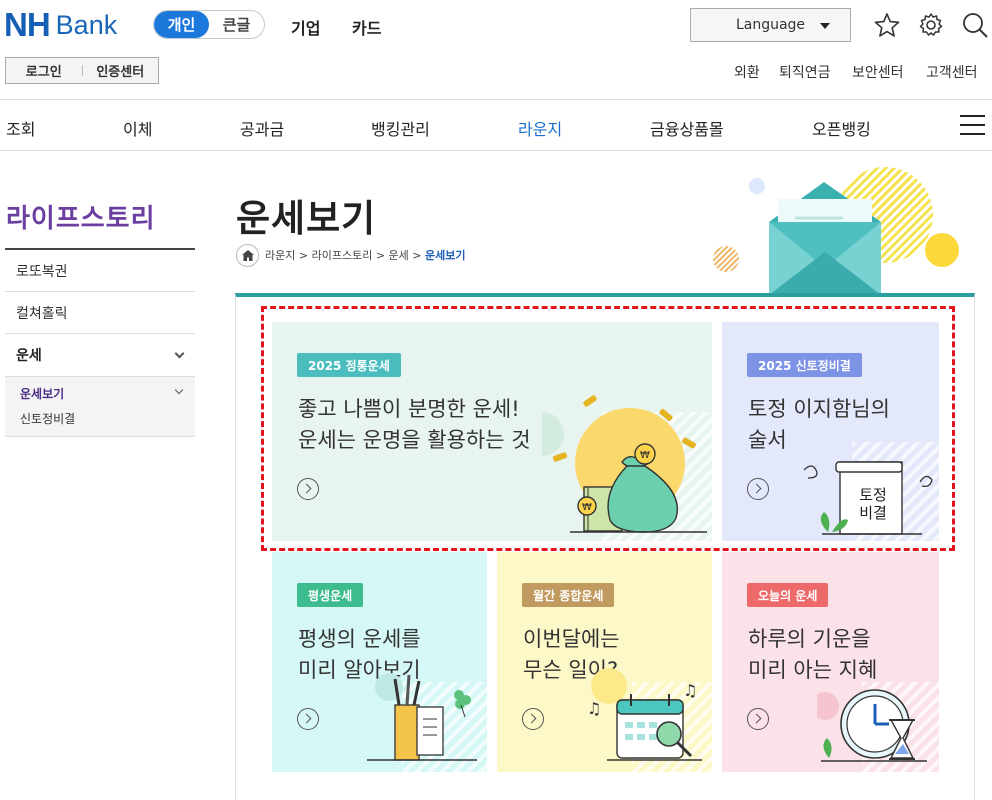 The height and width of the screenshot is (800, 992). Describe the element at coordinates (42, 271) in the screenshot. I see `sidebar-item-label: 로또복권` at that location.